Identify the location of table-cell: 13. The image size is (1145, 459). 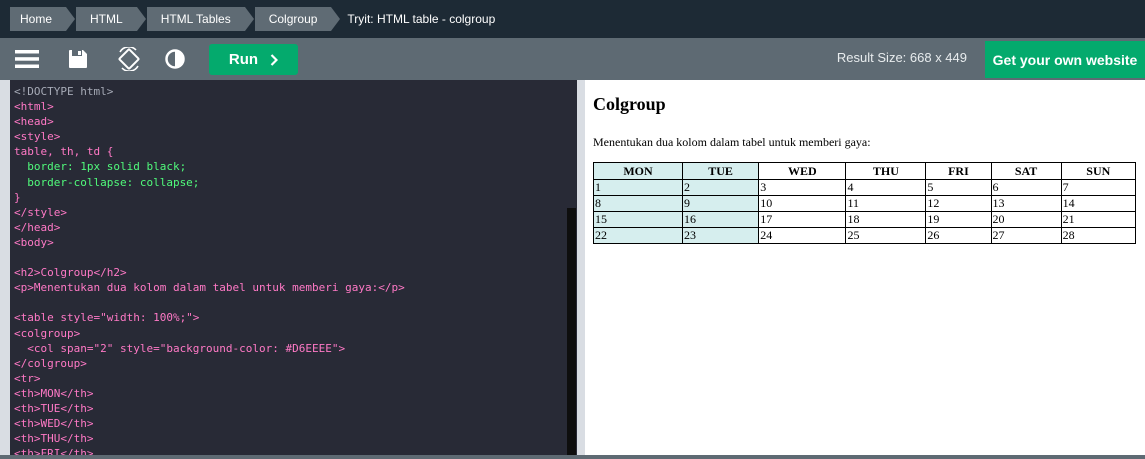
(1026, 203).